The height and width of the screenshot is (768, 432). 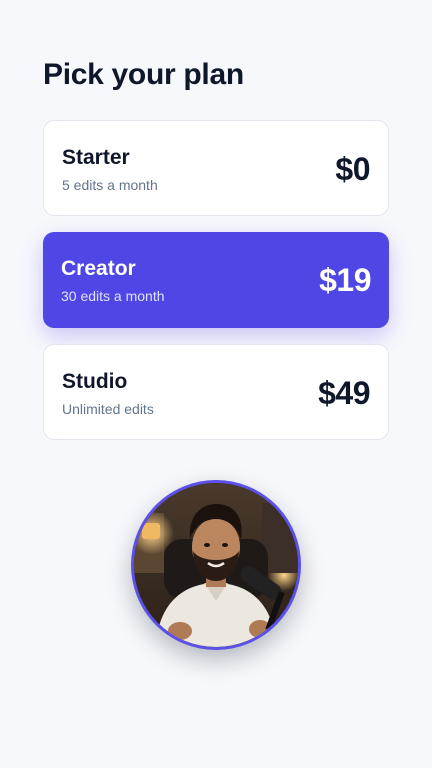 What do you see at coordinates (216, 392) in the screenshot?
I see `plan-card-studio: Studio Unlimited edits $49` at bounding box center [216, 392].